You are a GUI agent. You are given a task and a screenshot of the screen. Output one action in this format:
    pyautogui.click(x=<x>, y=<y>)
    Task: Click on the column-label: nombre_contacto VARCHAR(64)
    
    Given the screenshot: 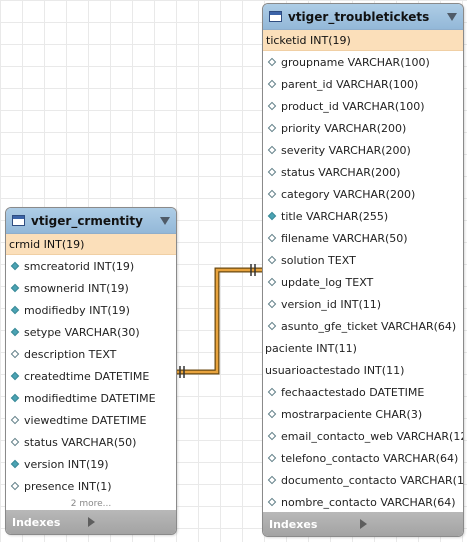 What is the action you would take?
    pyautogui.click(x=368, y=502)
    